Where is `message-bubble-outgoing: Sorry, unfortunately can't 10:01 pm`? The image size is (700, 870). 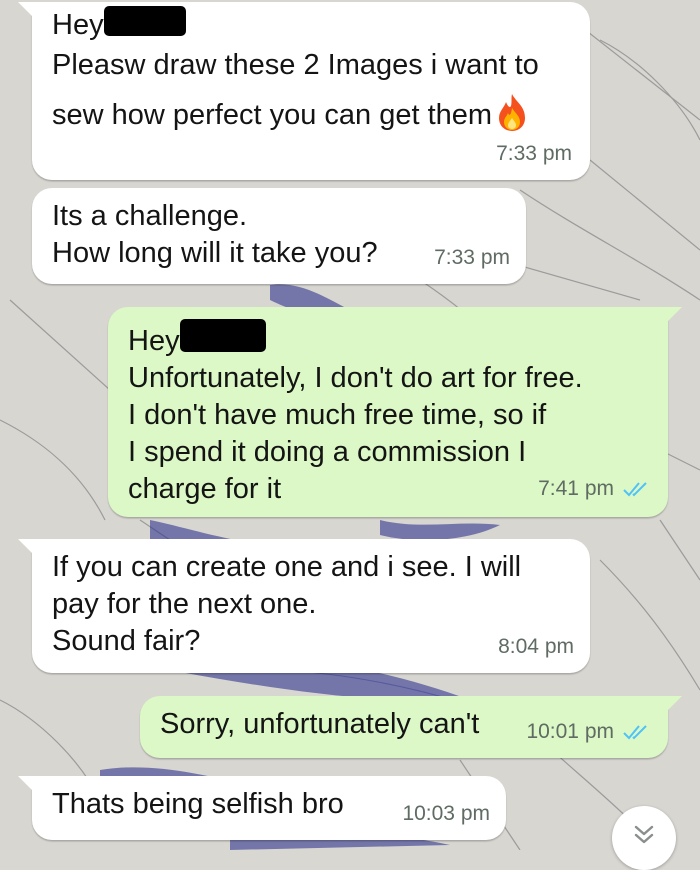 message-bubble-outgoing: Sorry, unfortunately can't 10:01 pm is located at coordinates (411, 727).